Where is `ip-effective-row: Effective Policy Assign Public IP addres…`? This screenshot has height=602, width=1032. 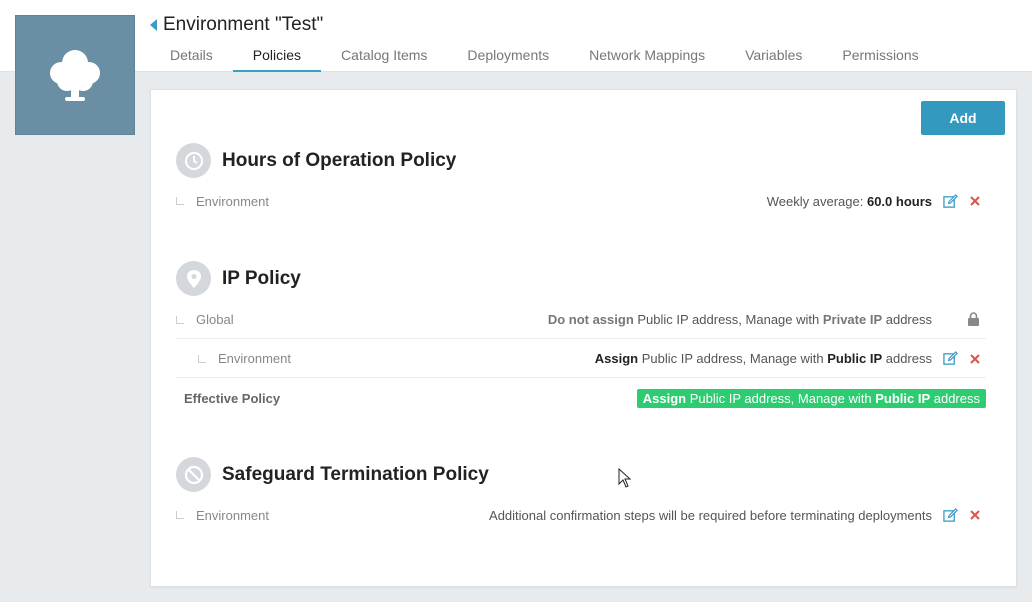 ip-effective-row: Effective Policy Assign Public IP addres… is located at coordinates (585, 398).